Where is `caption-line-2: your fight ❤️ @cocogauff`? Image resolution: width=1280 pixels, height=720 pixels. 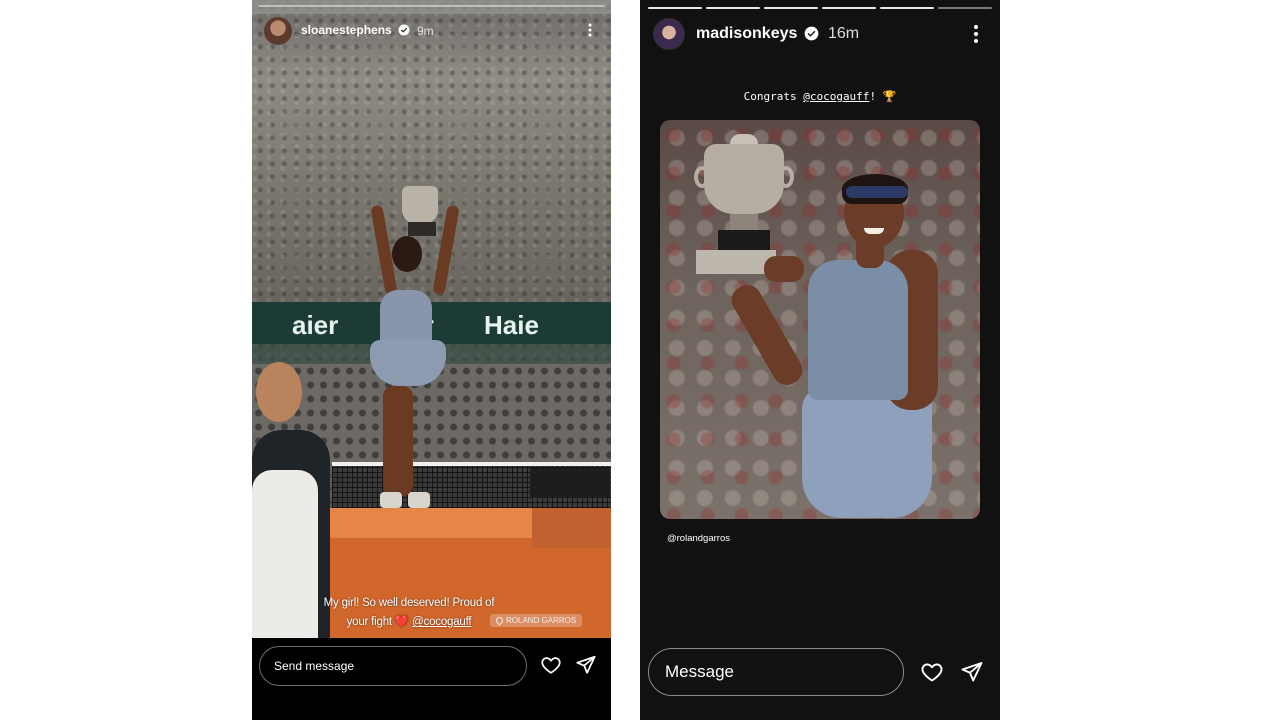 caption-line-2: your fight ❤️ @cocogauff is located at coordinates (409, 622).